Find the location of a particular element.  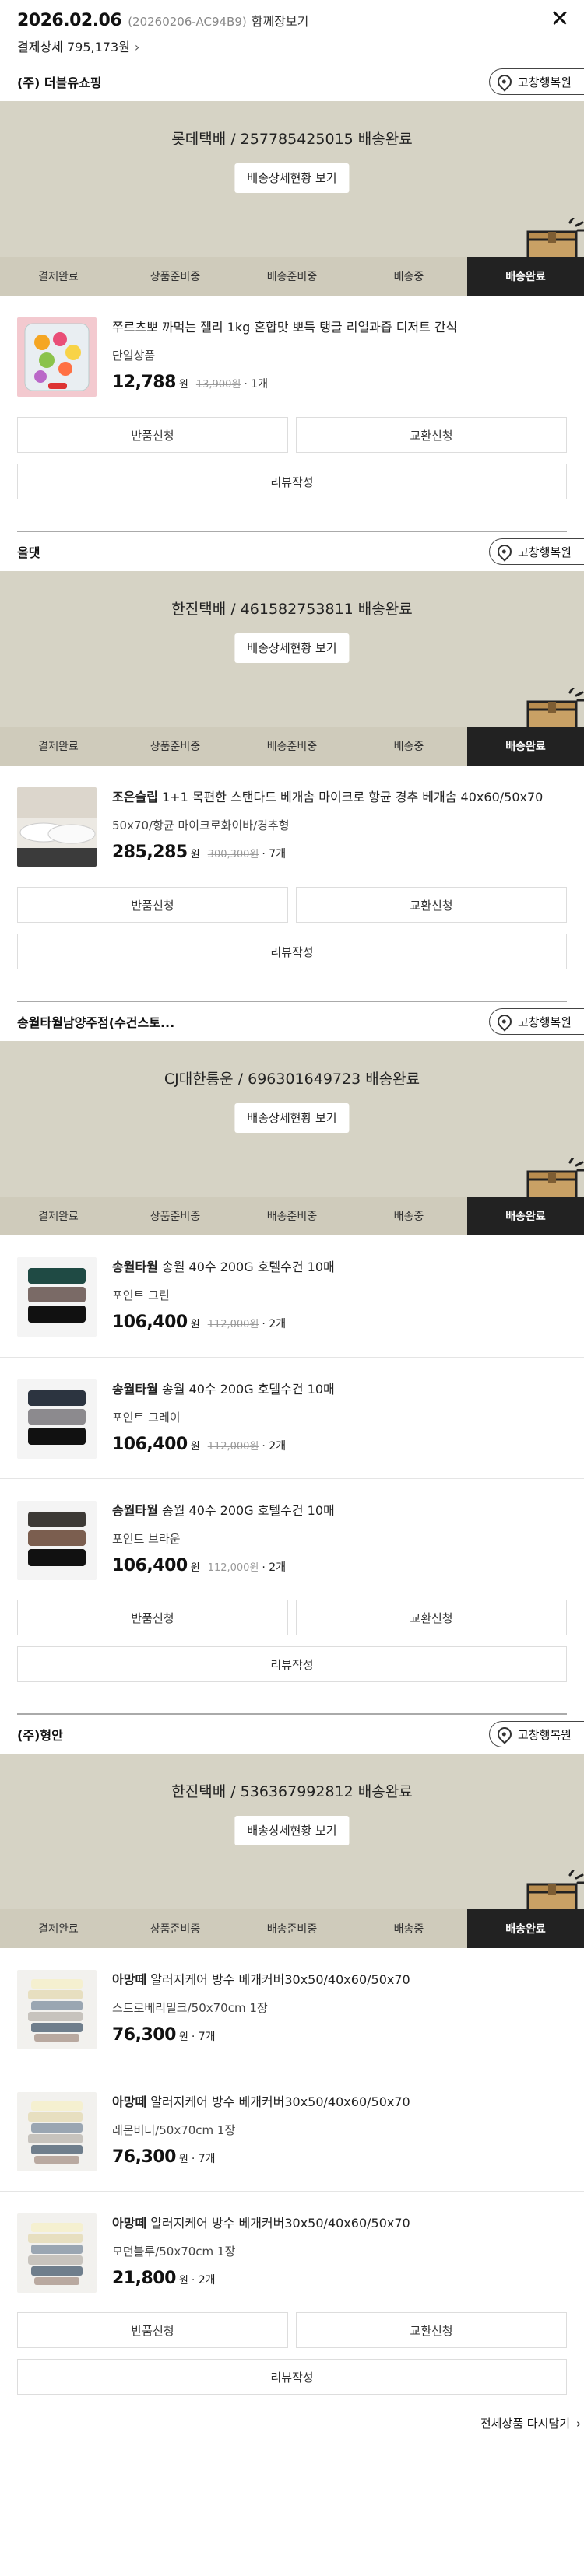

product-brand: 송월타월 is located at coordinates (135, 1267).